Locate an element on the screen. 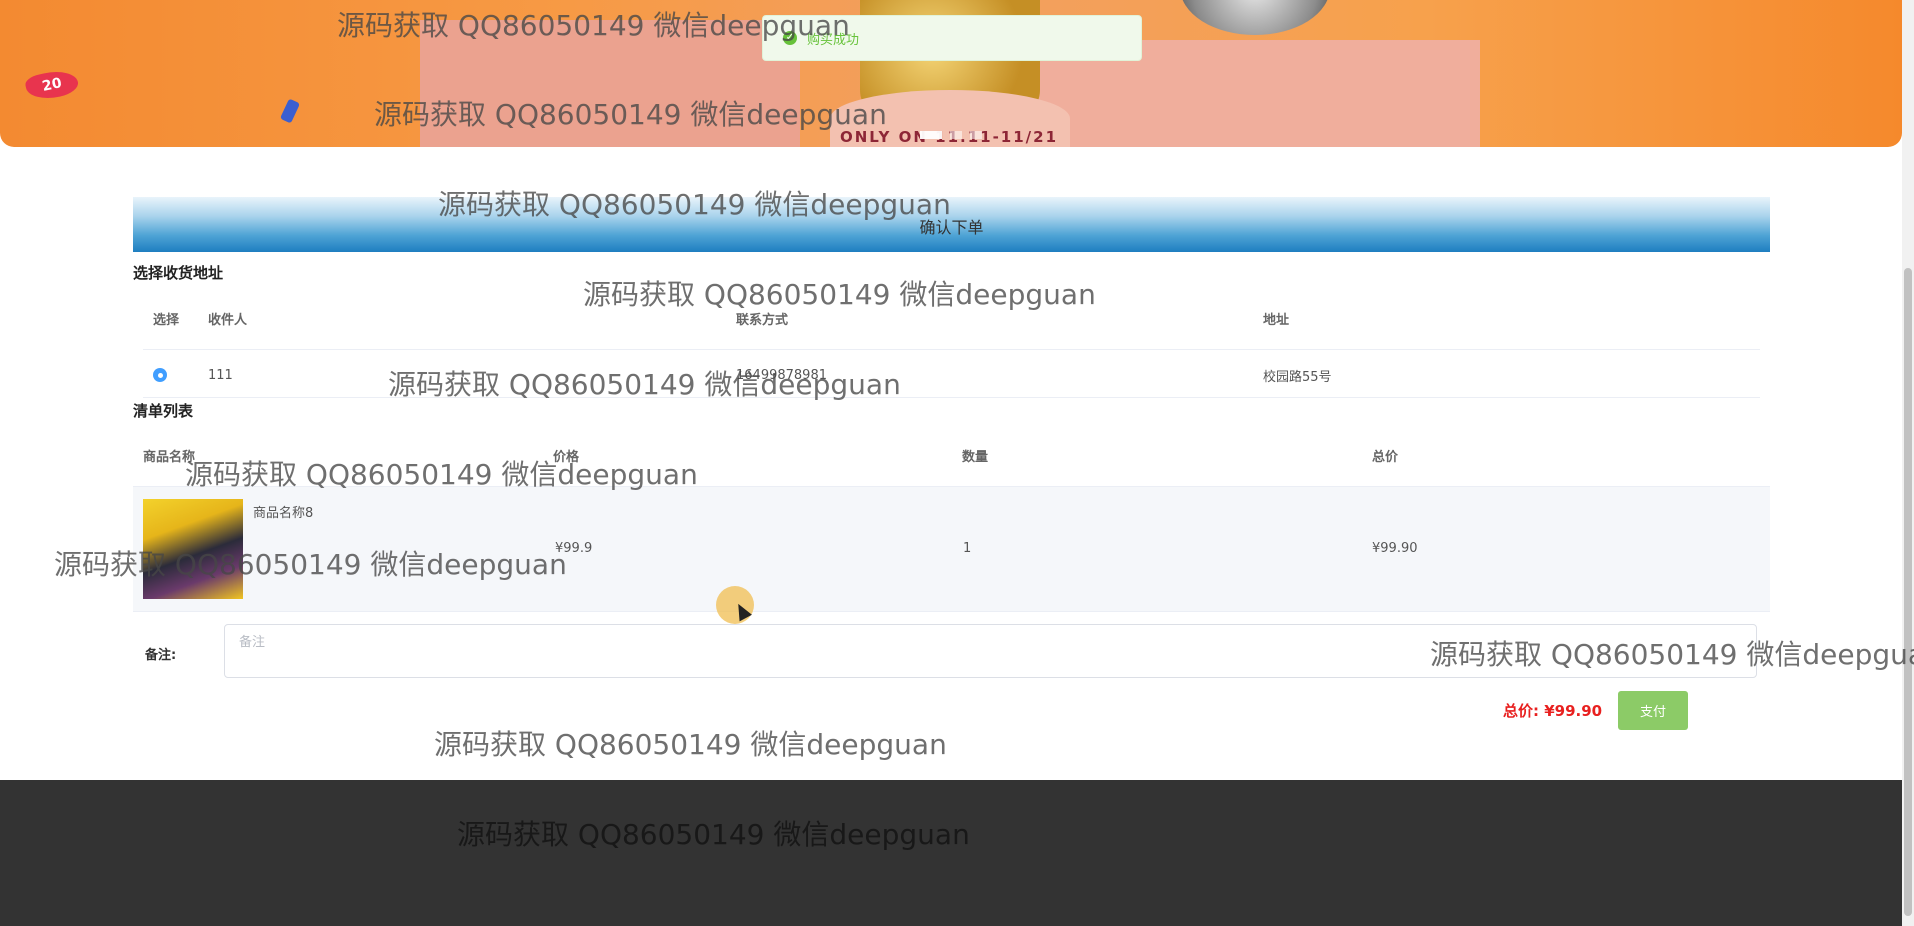 The width and height of the screenshot is (1914, 926). product-price: ¥99.9 is located at coordinates (574, 548).